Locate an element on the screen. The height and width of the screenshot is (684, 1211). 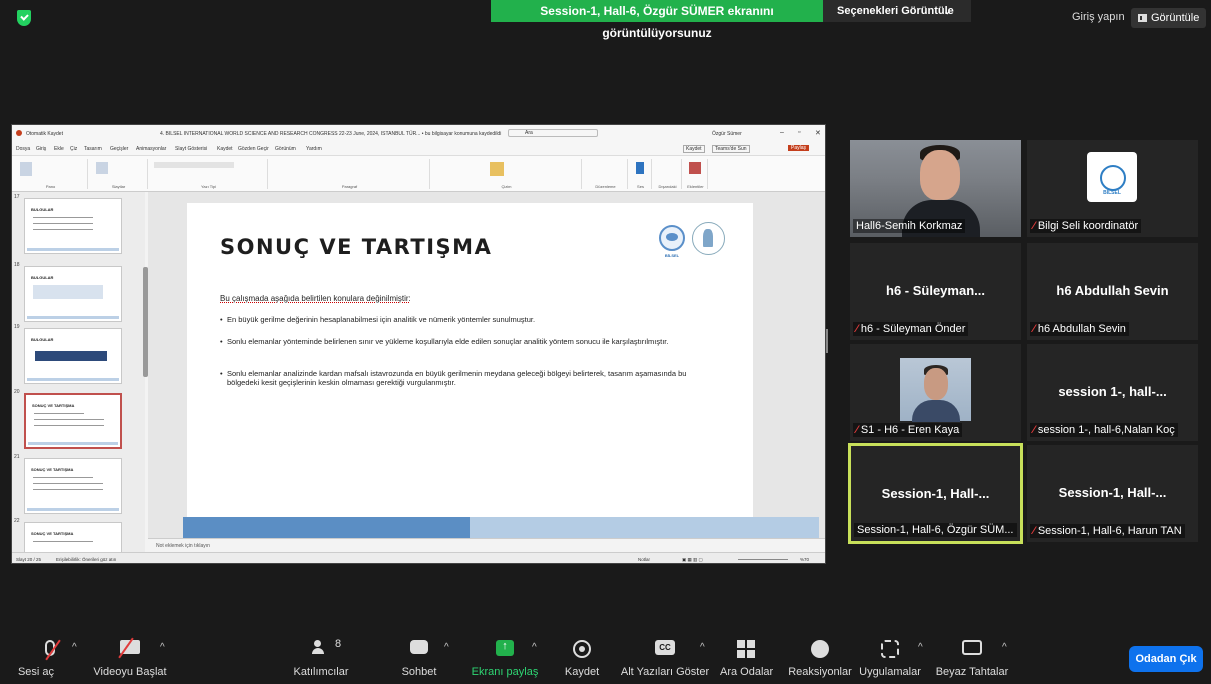
participant-tile: Hall6-Semih Korkmaz is located at coordinates (935, 188).